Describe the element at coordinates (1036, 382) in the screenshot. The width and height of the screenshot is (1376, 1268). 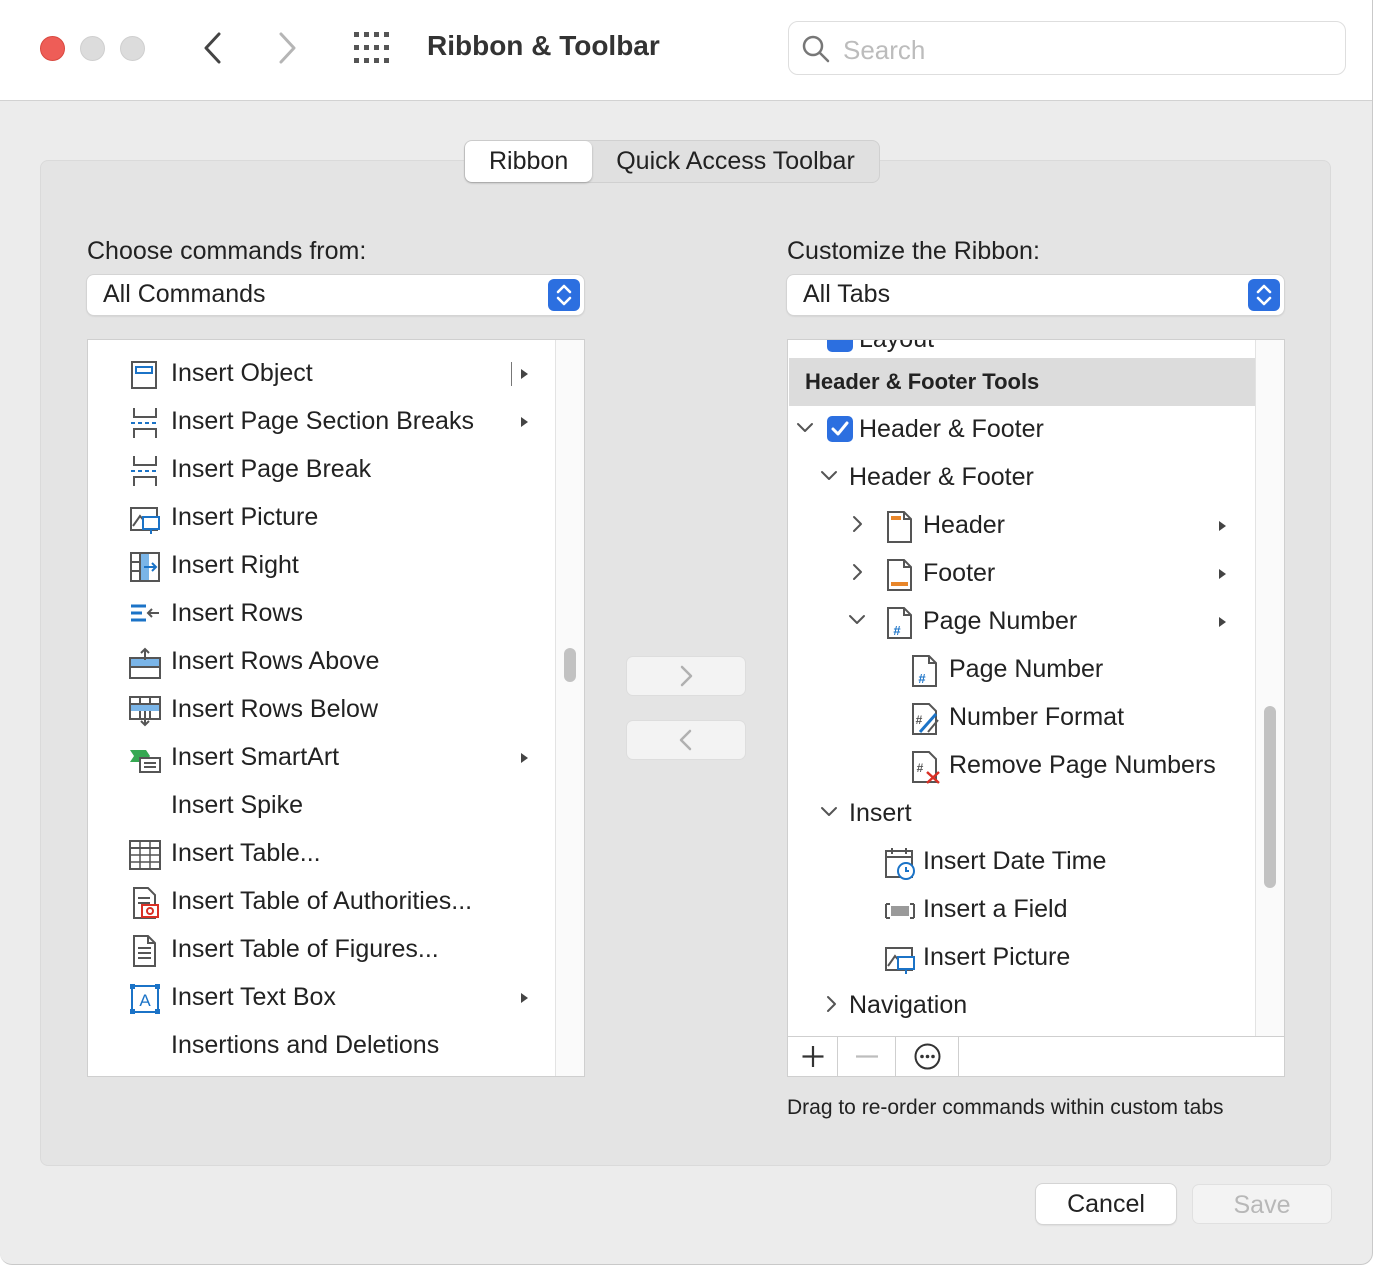
I see `group-header: Header & Footer Tools` at that location.